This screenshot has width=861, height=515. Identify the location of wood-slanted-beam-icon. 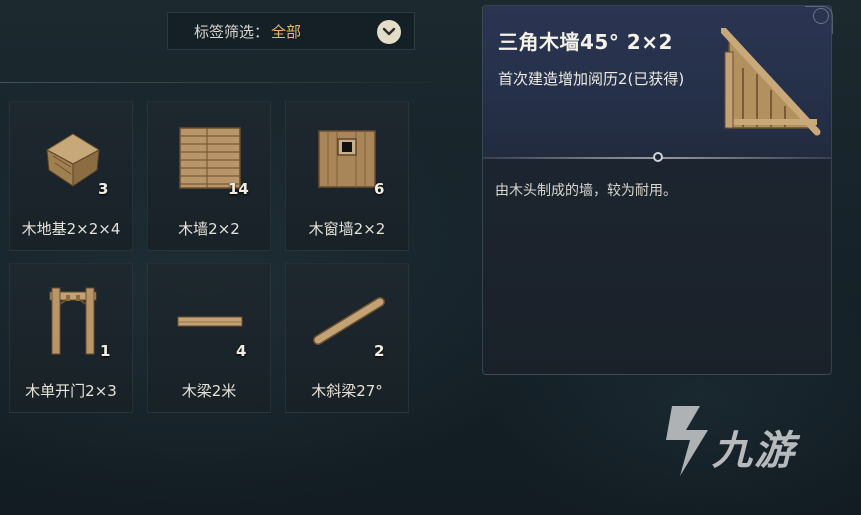
(349, 321).